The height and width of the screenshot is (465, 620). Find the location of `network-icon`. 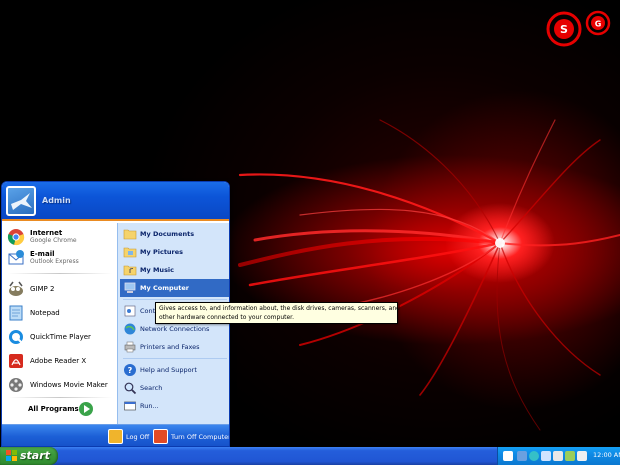

network-icon is located at coordinates (130, 329).